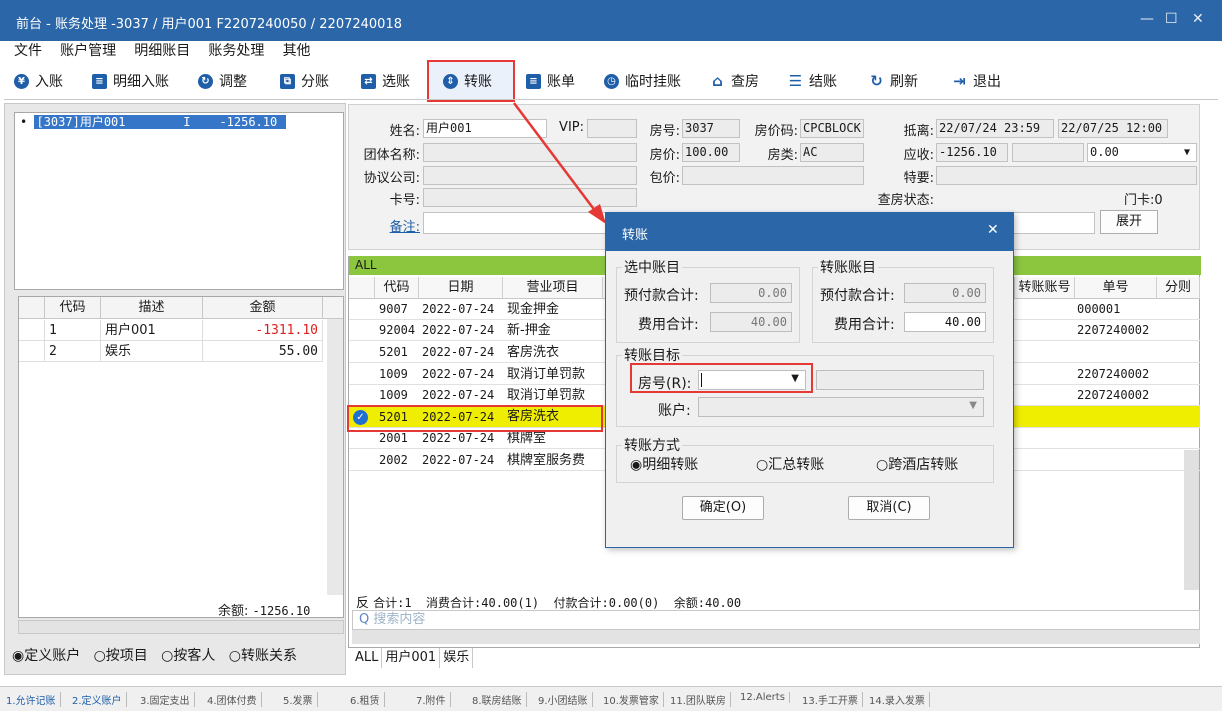 Image resolution: width=1222 pixels, height=711 pixels. Describe the element at coordinates (723, 508) in the screenshot. I see `ok-button: 确定(O)` at that location.